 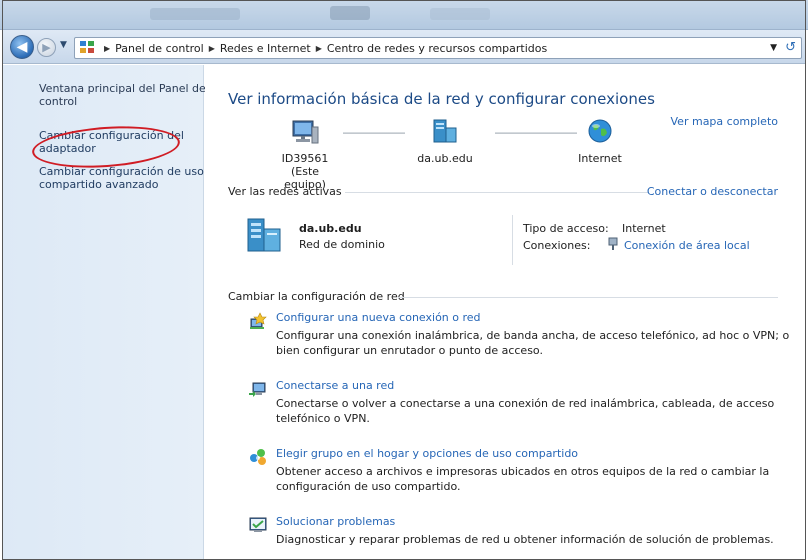 I want to click on link-control-panel-home: Ventana principal del Panel de control, so click(x=124, y=95).